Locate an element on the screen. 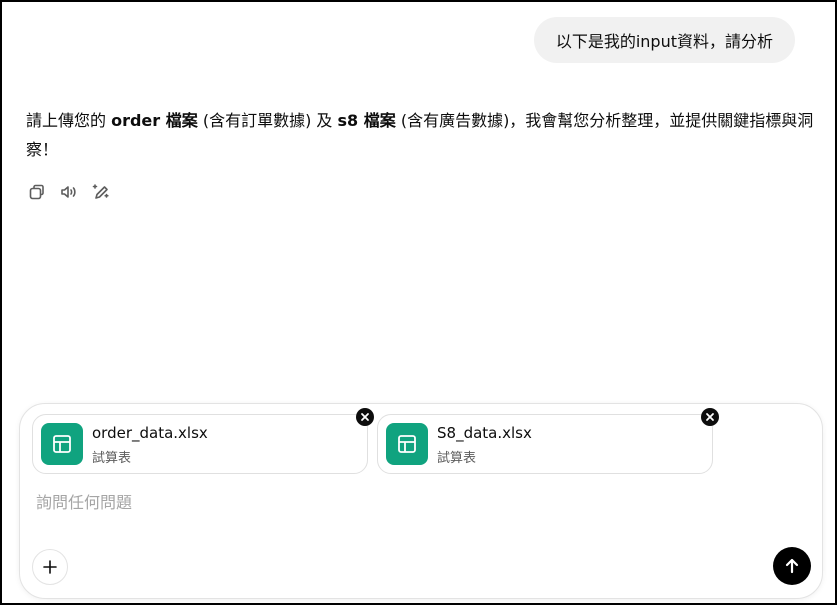  prompt-input is located at coordinates (416, 502).